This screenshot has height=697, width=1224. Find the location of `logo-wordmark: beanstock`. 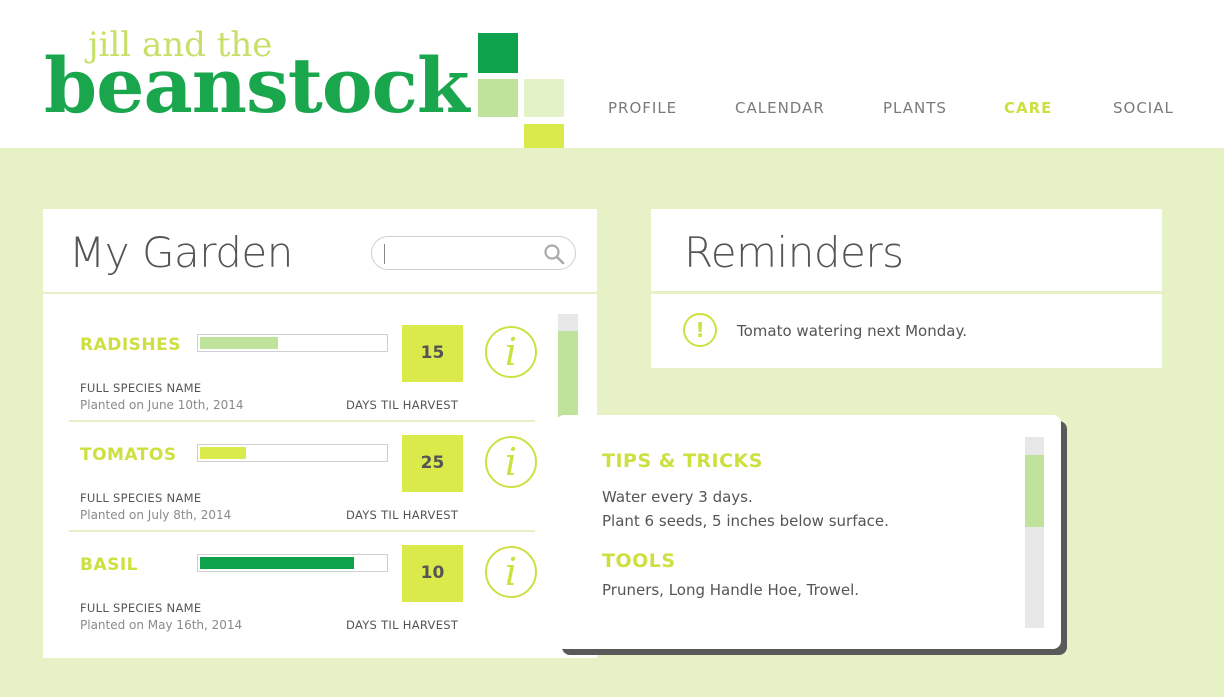

logo-wordmark: beanstock is located at coordinates (257, 85).